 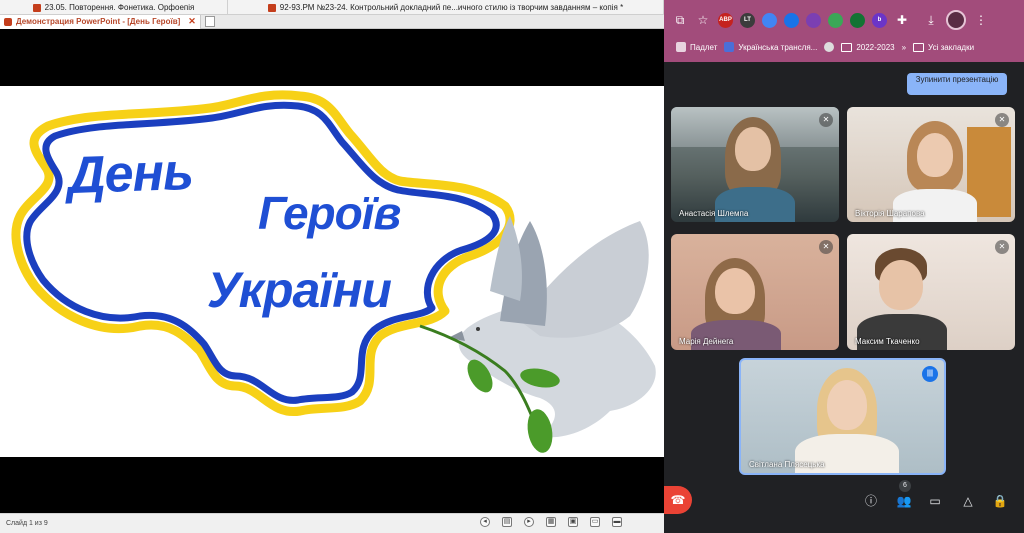 I want to click on participant-count-badge: 6, so click(x=905, y=486).